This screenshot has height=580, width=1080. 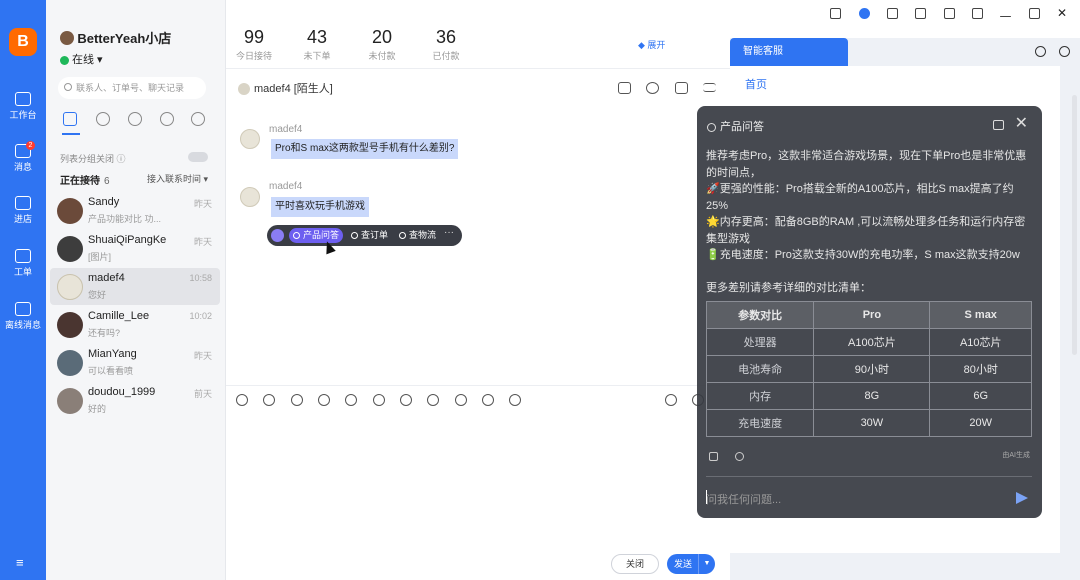 I want to click on panel-scrollbar, so click(x=1074, y=225).